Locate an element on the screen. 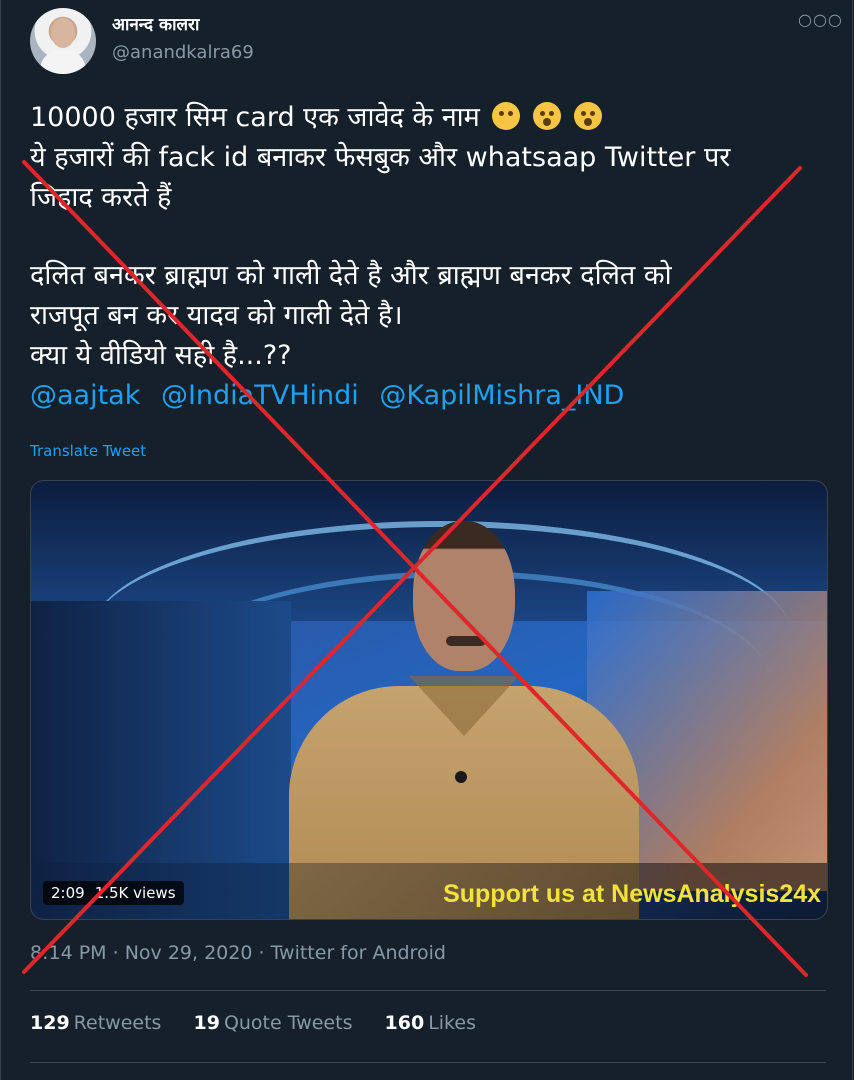 This screenshot has width=854, height=1080. quote-tweets-stat: 19 Quote Tweets is located at coordinates (272, 1023).